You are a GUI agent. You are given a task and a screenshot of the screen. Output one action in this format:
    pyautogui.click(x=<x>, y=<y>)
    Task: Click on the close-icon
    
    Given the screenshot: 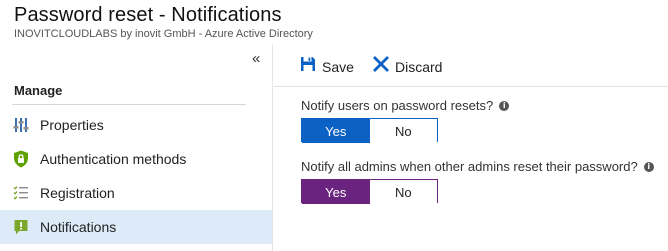 What is the action you would take?
    pyautogui.click(x=381, y=66)
    